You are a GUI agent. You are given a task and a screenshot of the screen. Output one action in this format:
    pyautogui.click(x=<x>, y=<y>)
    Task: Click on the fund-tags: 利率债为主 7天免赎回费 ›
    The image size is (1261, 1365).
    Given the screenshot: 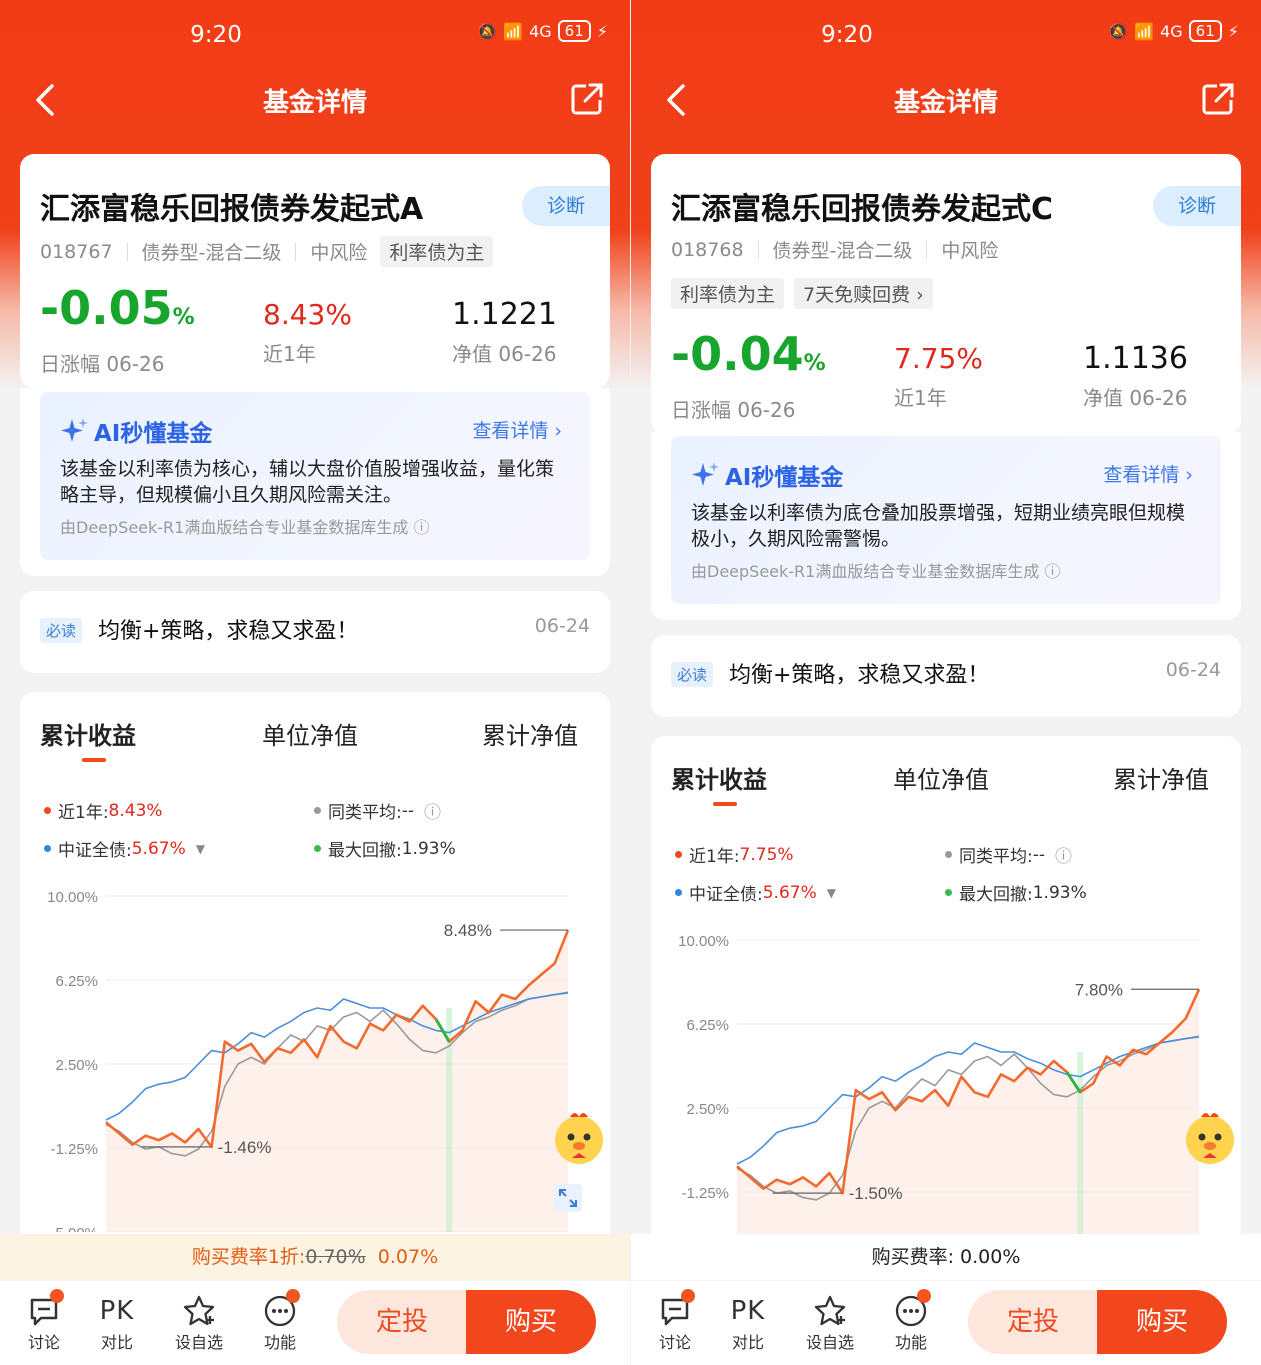 What is the action you would take?
    pyautogui.click(x=807, y=293)
    